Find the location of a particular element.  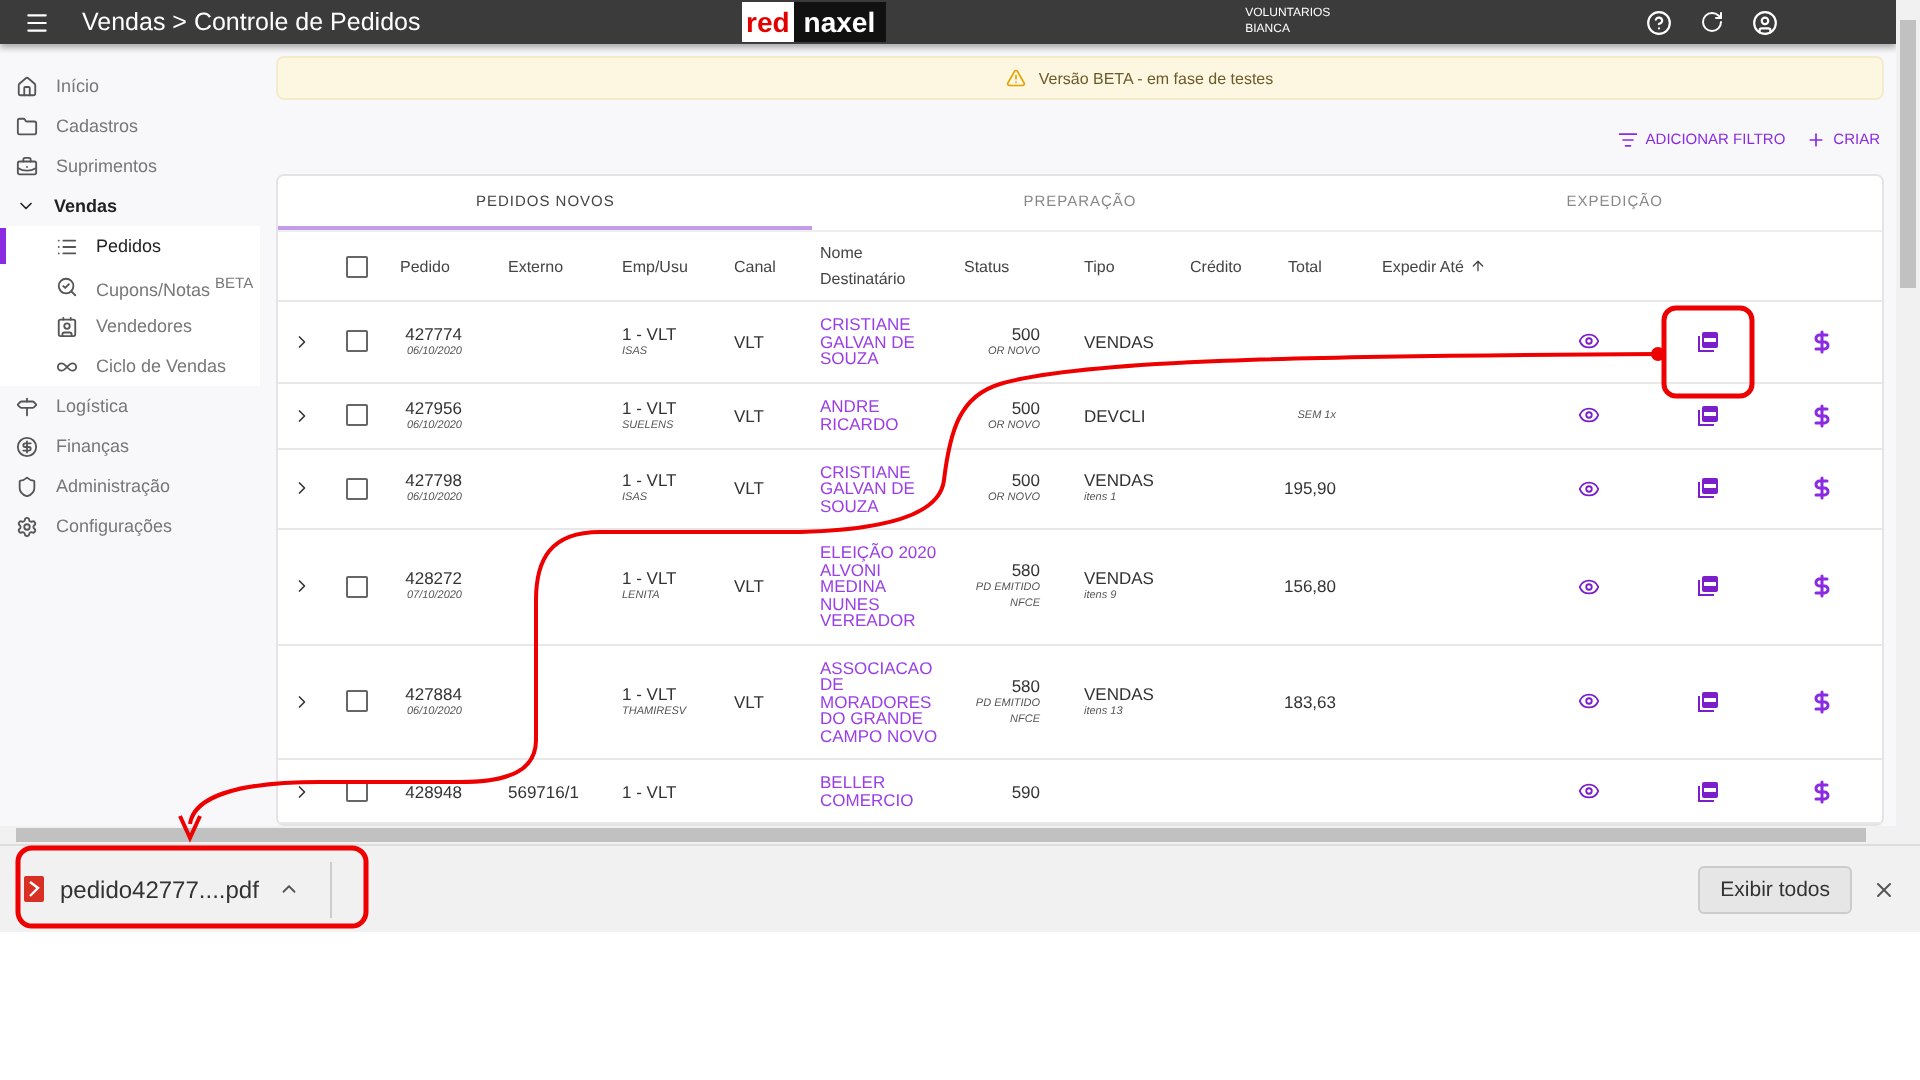

order-total: 195,90 is located at coordinates (1310, 488).